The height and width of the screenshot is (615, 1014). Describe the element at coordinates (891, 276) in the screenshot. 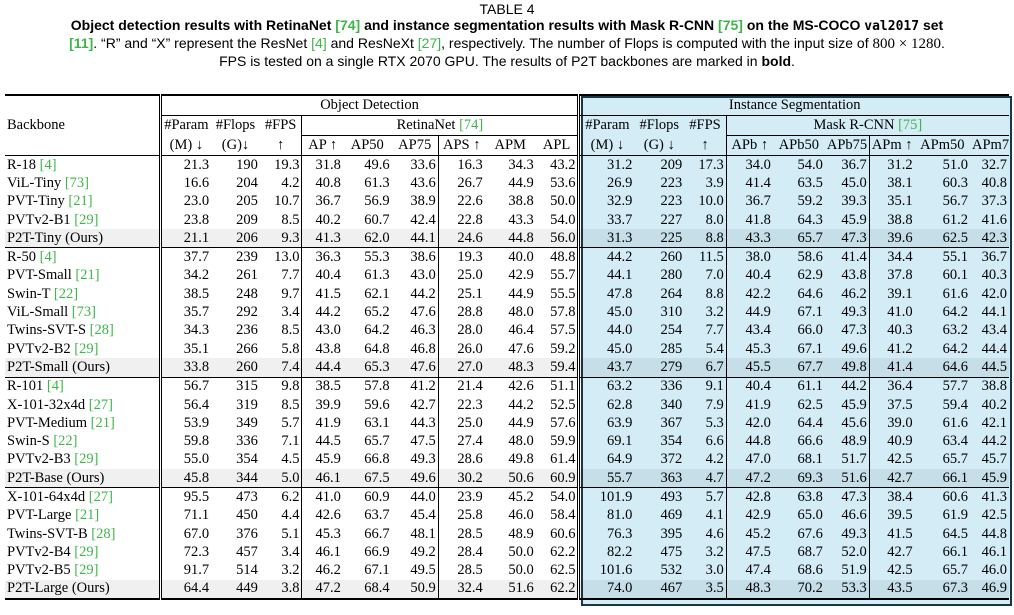

I see `metric-cell: 37.8` at that location.